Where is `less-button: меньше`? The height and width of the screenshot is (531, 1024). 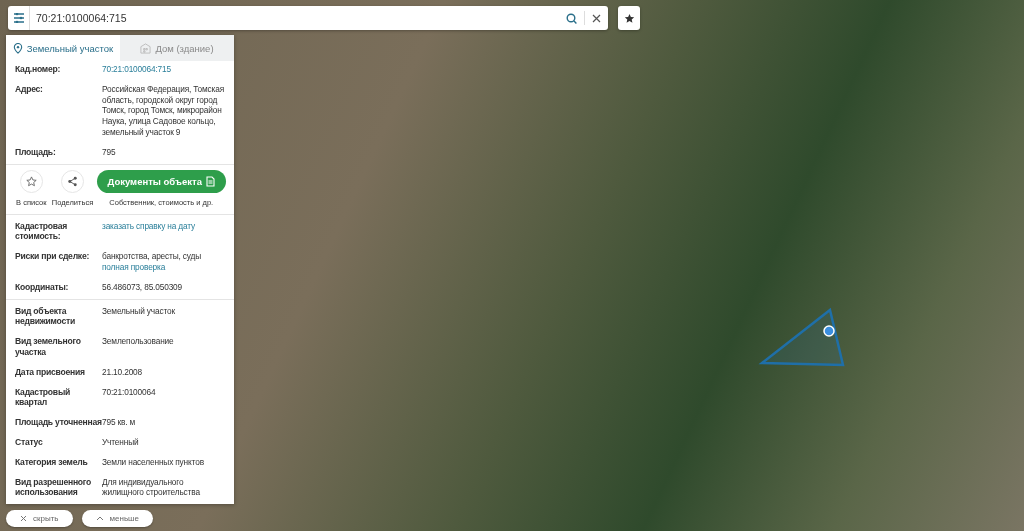
less-button: меньше is located at coordinates (117, 519).